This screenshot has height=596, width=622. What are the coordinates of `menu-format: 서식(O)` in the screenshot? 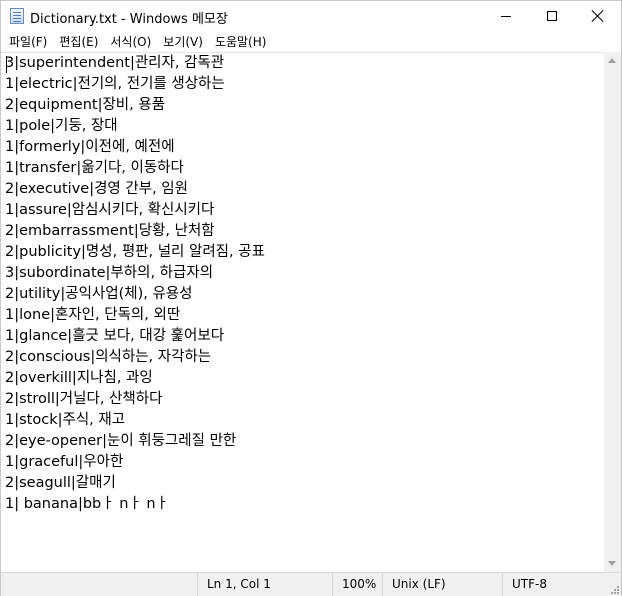 It's located at (130, 42).